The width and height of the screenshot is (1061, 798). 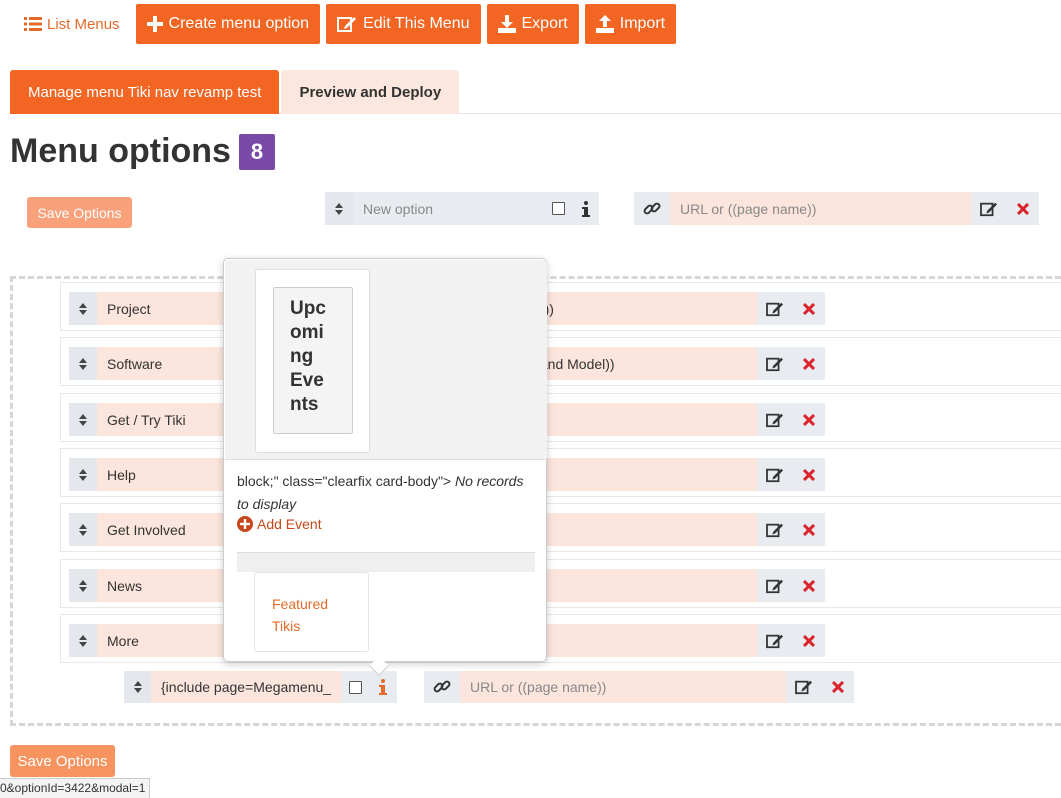 I want to click on edit-this-menu-button: Edit This Menu, so click(x=403, y=24).